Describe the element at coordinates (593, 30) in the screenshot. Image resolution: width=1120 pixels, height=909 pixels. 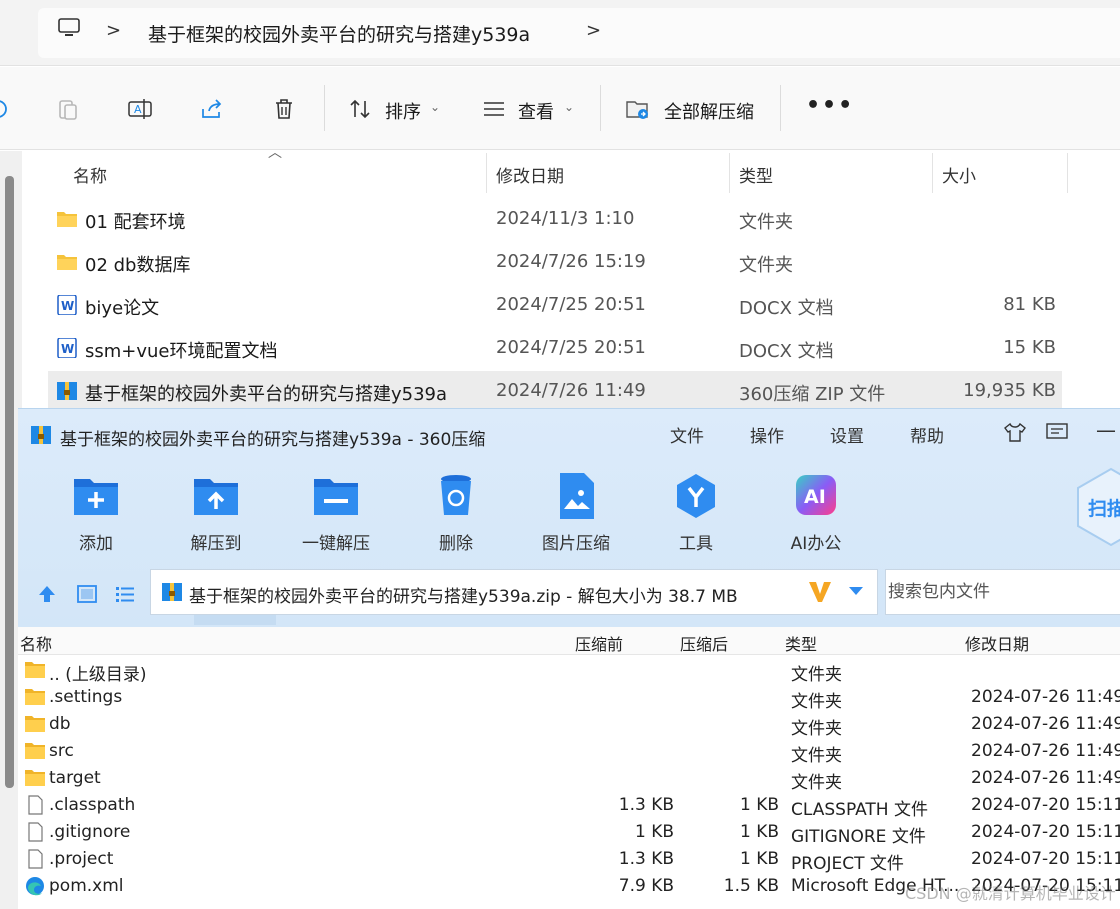
I see `breadcrumb-expand-chevron: >` at that location.